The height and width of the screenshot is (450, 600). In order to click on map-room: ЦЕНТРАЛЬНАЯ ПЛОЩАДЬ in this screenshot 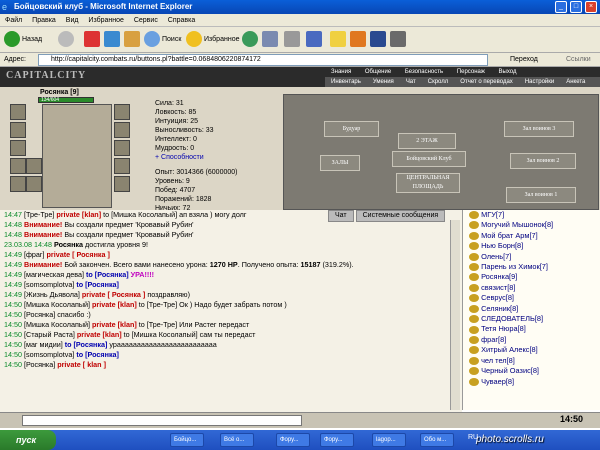, I will do `click(428, 183)`.